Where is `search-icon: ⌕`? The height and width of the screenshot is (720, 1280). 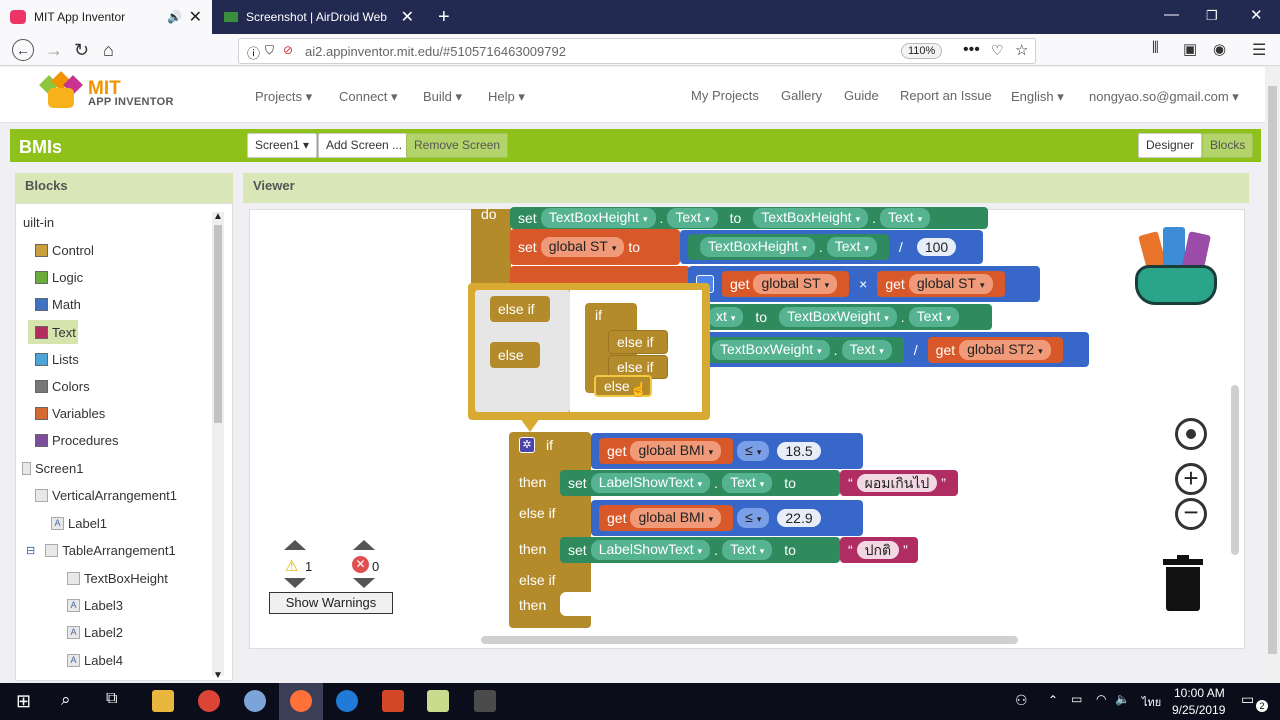 search-icon: ⌕ is located at coordinates (66, 700).